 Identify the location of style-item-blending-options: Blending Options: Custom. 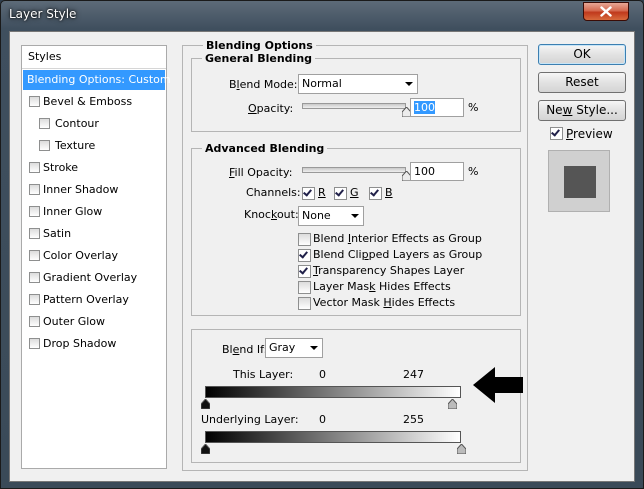
(97, 80).